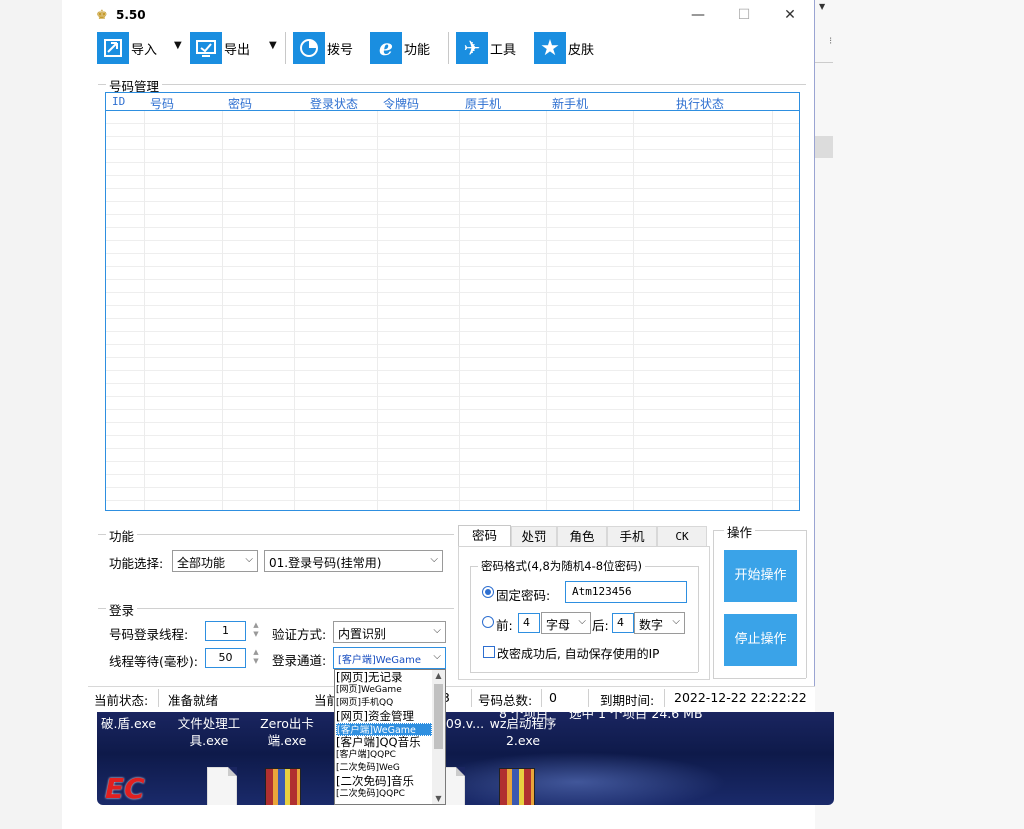 This screenshot has width=1024, height=829. Describe the element at coordinates (529, 623) in the screenshot. I see `prefix-count-input: 4` at that location.